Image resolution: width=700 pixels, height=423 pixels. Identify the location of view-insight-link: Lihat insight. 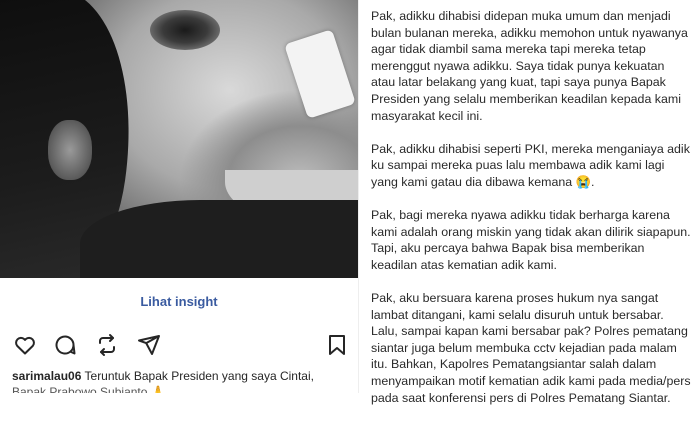
(179, 301).